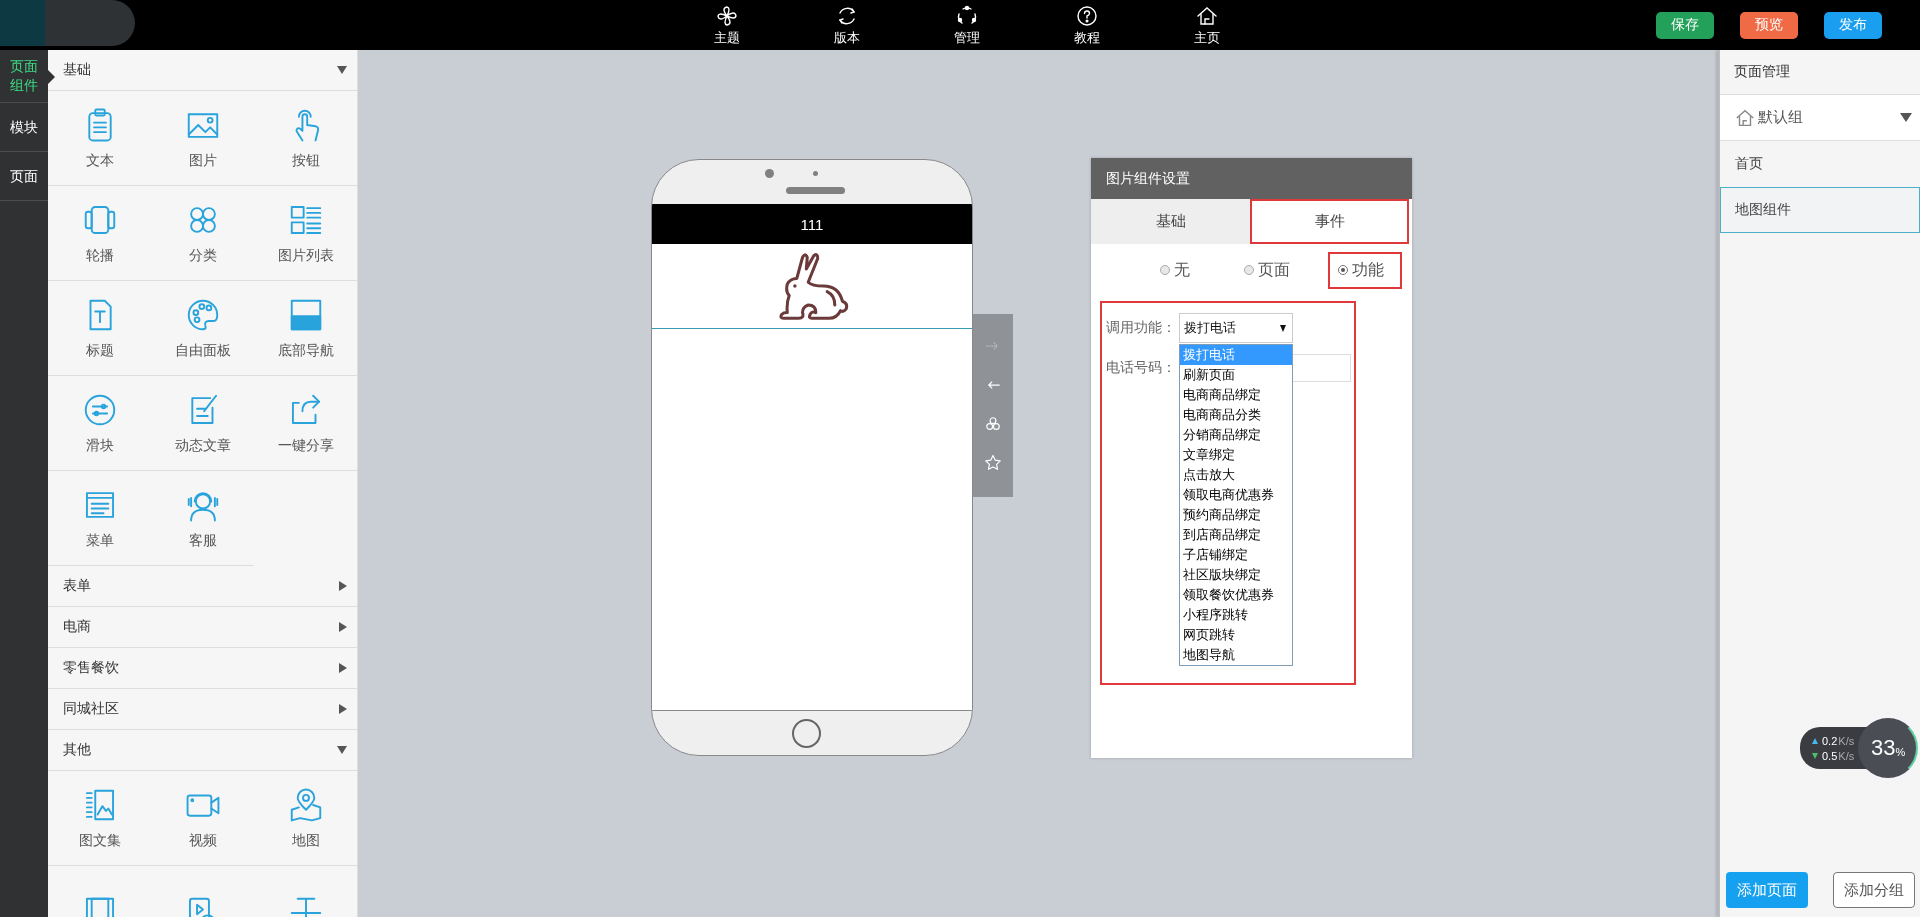 Image resolution: width=1920 pixels, height=917 pixels. Describe the element at coordinates (1236, 475) in the screenshot. I see `dropdown-option: 点击放大` at that location.